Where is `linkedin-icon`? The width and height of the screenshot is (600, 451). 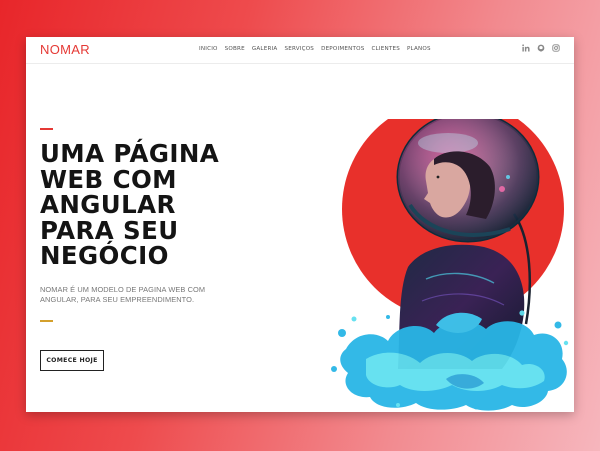 linkedin-icon is located at coordinates (526, 48).